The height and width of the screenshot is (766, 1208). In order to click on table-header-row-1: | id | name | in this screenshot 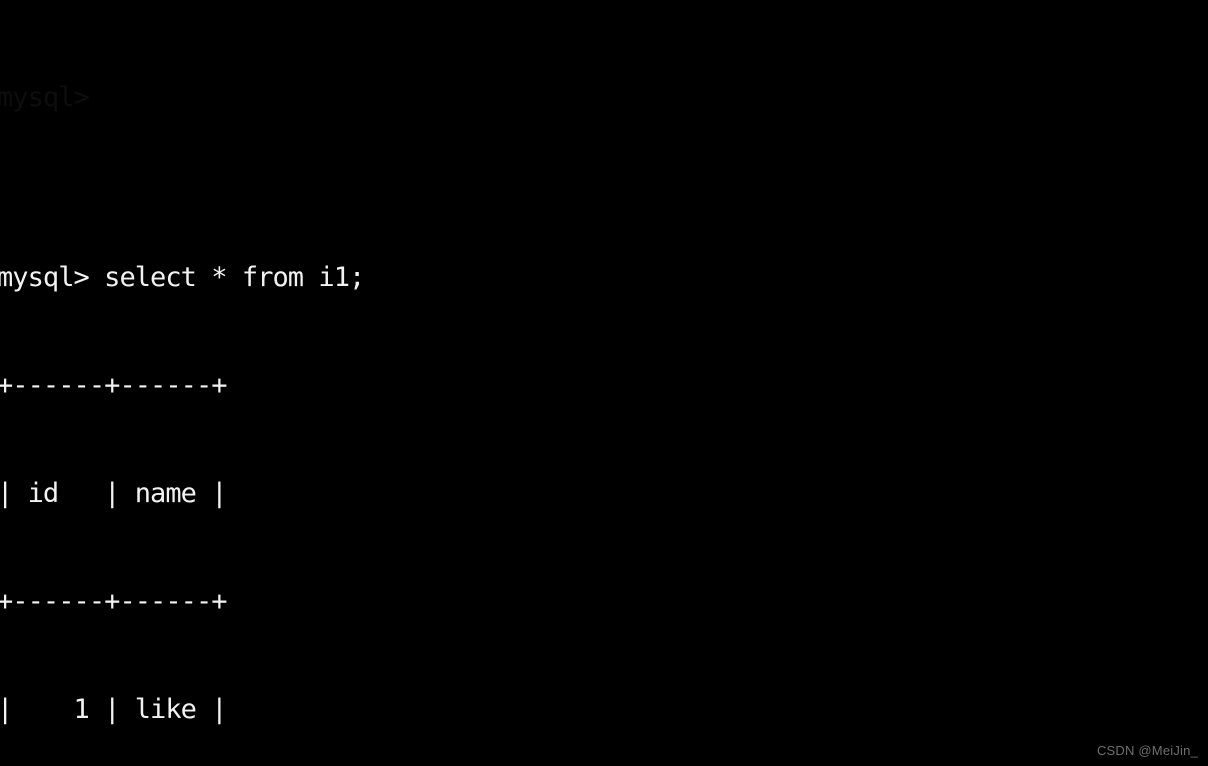, I will do `click(114, 493)`.